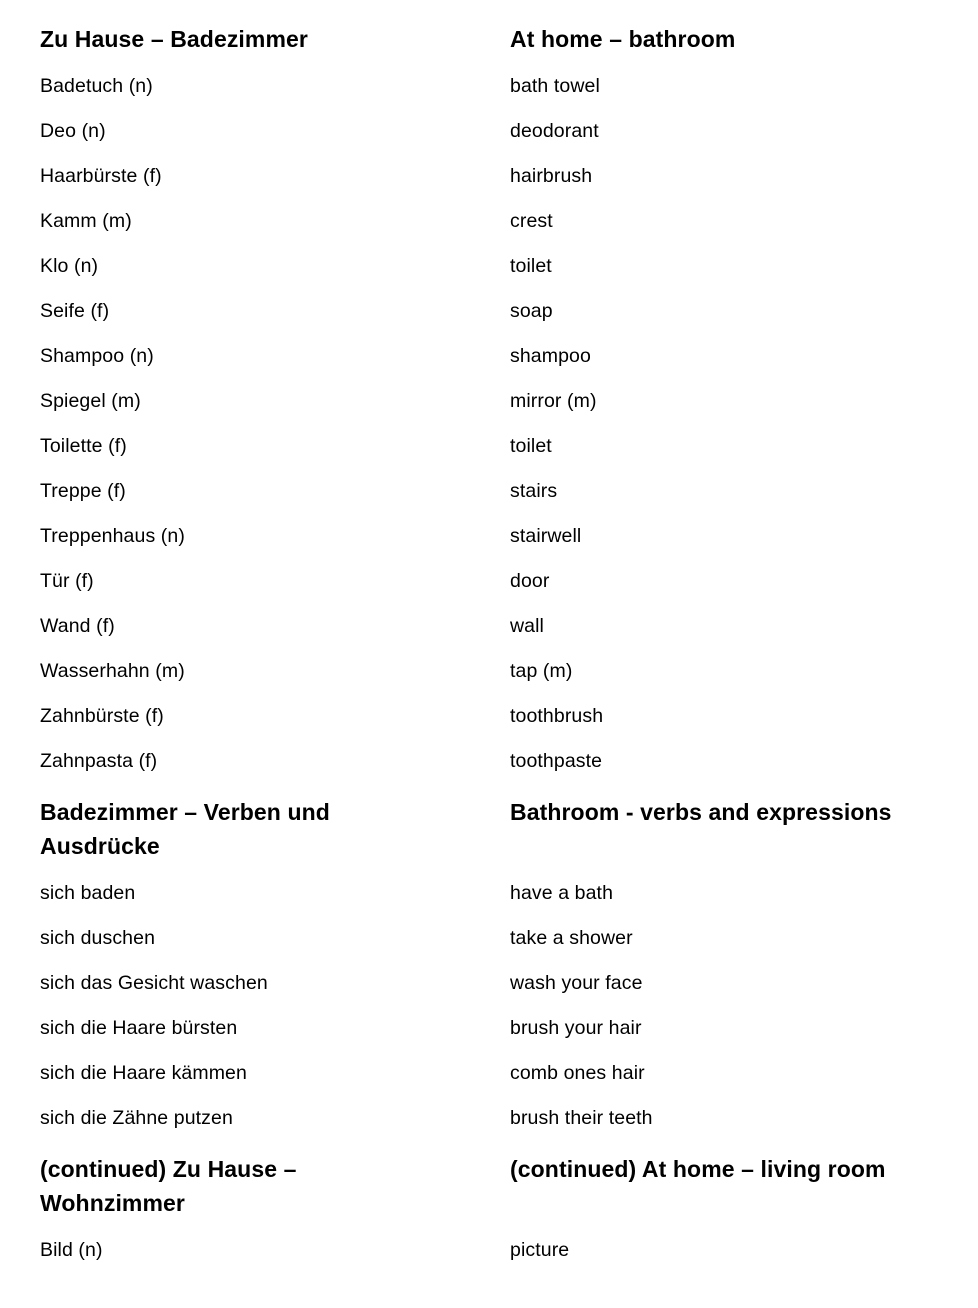 This screenshot has width=978, height=1308. I want to click on vocabulary-english-cell: bath towel, so click(741, 85).